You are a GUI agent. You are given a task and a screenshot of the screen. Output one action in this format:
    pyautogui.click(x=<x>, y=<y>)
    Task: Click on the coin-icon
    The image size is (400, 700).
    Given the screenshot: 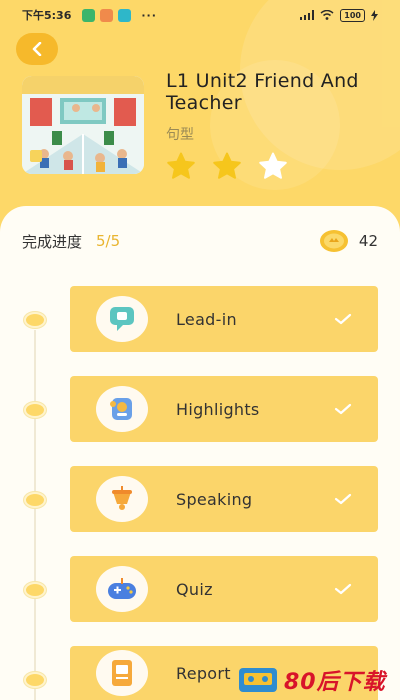 What is the action you would take?
    pyautogui.click(x=333, y=241)
    